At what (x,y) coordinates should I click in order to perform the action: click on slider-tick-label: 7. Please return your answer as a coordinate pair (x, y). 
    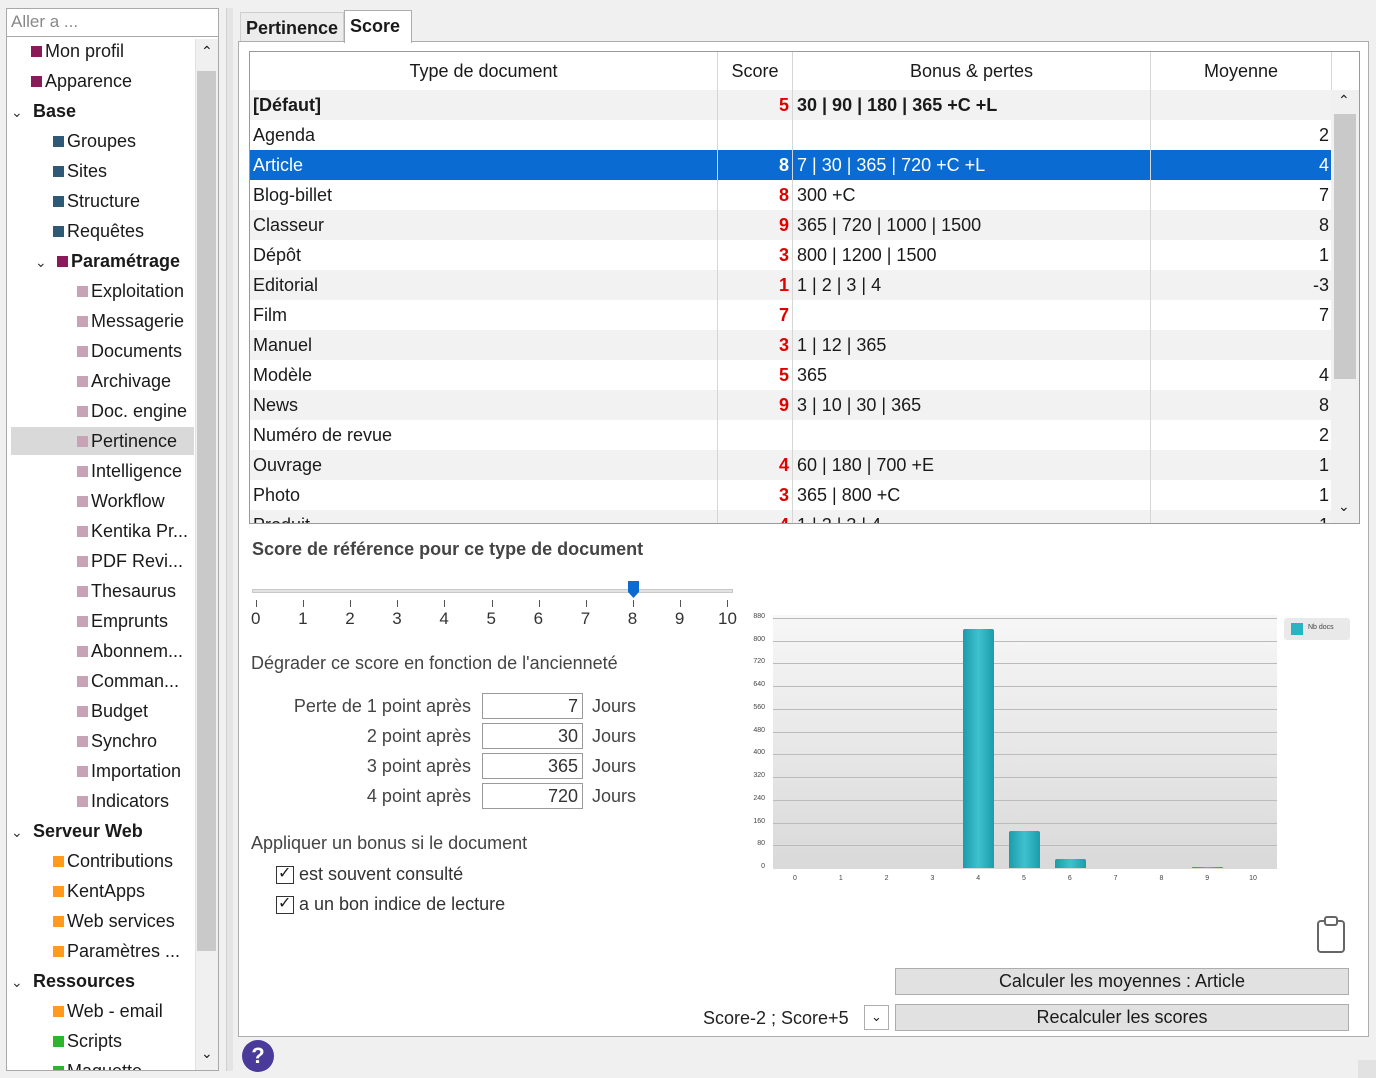
    Looking at the image, I should click on (585, 618).